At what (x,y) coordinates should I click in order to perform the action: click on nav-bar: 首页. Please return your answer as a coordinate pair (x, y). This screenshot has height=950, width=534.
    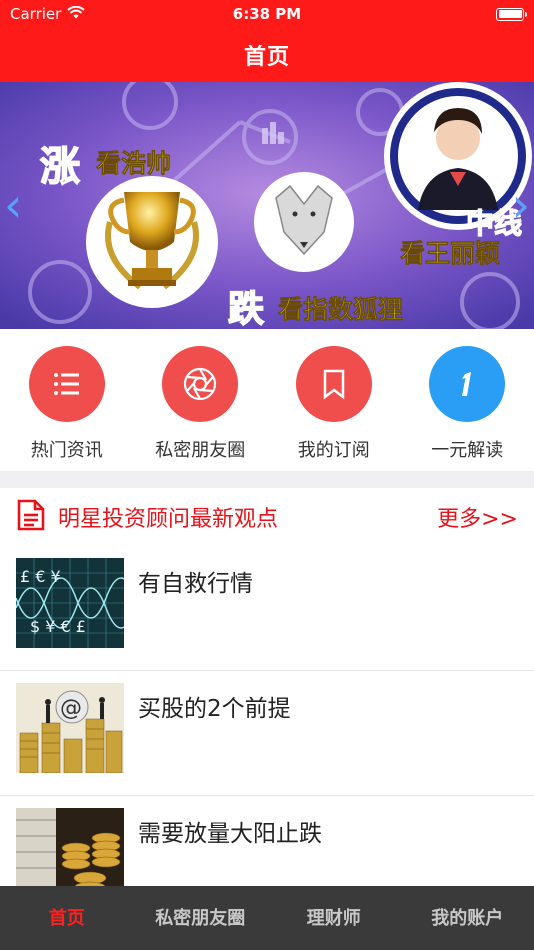
    Looking at the image, I should click on (267, 55).